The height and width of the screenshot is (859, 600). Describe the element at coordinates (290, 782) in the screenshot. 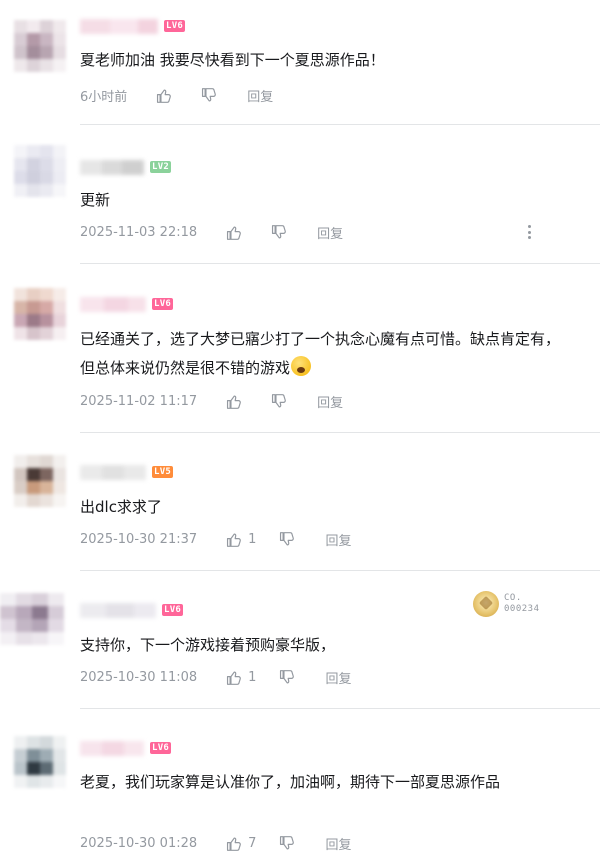

I see `comment-text: 老夏，我们玩家算是认准你了，加油啊，期待下一部夏思源作品` at that location.